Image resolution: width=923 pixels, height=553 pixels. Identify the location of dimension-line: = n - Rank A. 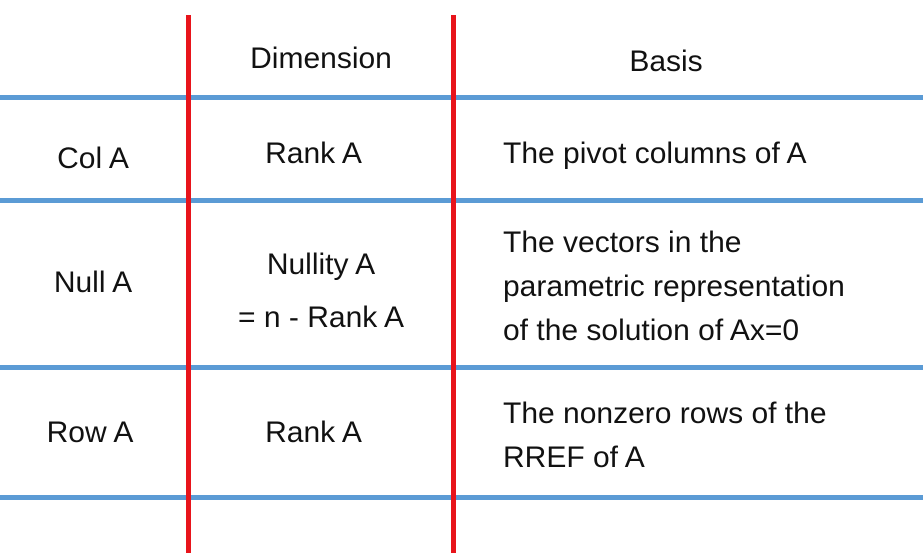
(321, 317).